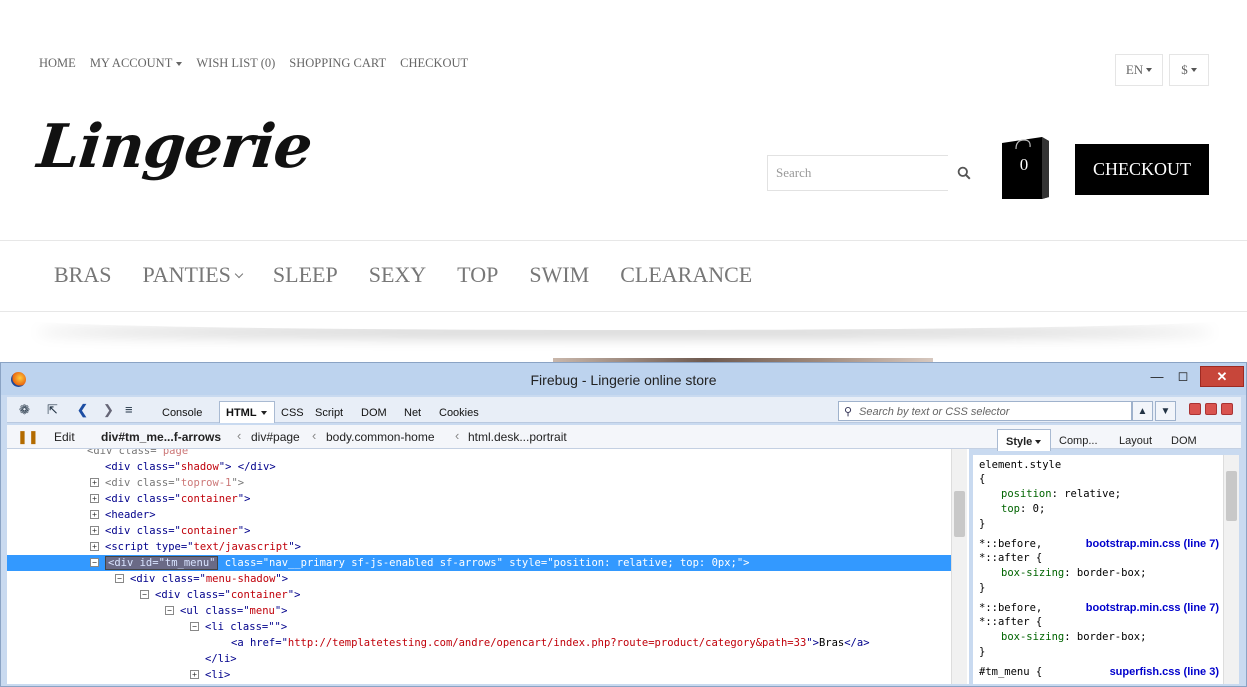 This screenshot has width=1247, height=687. Describe the element at coordinates (275, 437) in the screenshot. I see `breadcrumb-item-page: div#page` at that location.